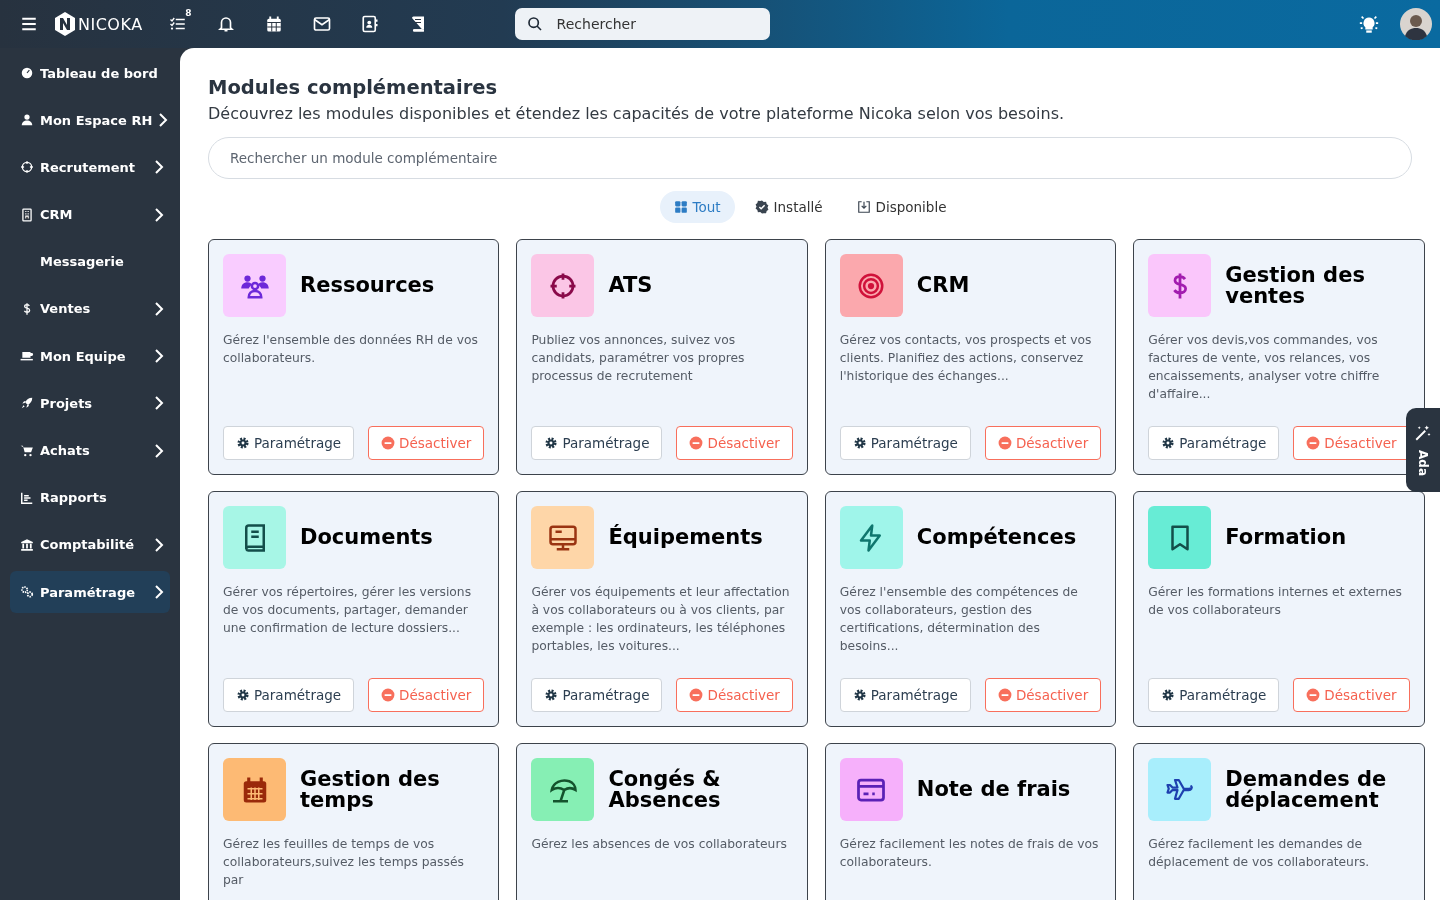 This screenshot has height=900, width=1440. I want to click on sidebar-item: CRM, so click(90, 214).